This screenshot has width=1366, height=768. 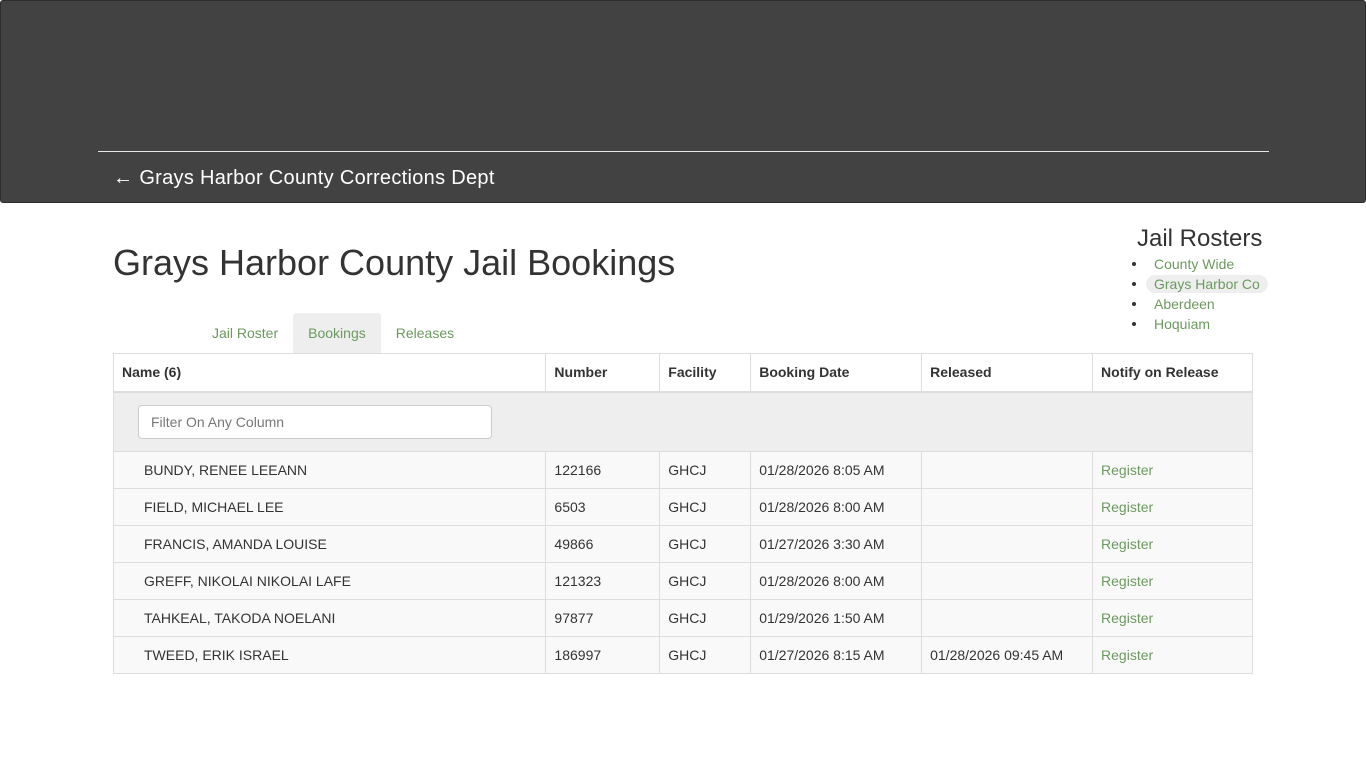 I want to click on rosters-title: Jail Rosters, so click(x=1200, y=238).